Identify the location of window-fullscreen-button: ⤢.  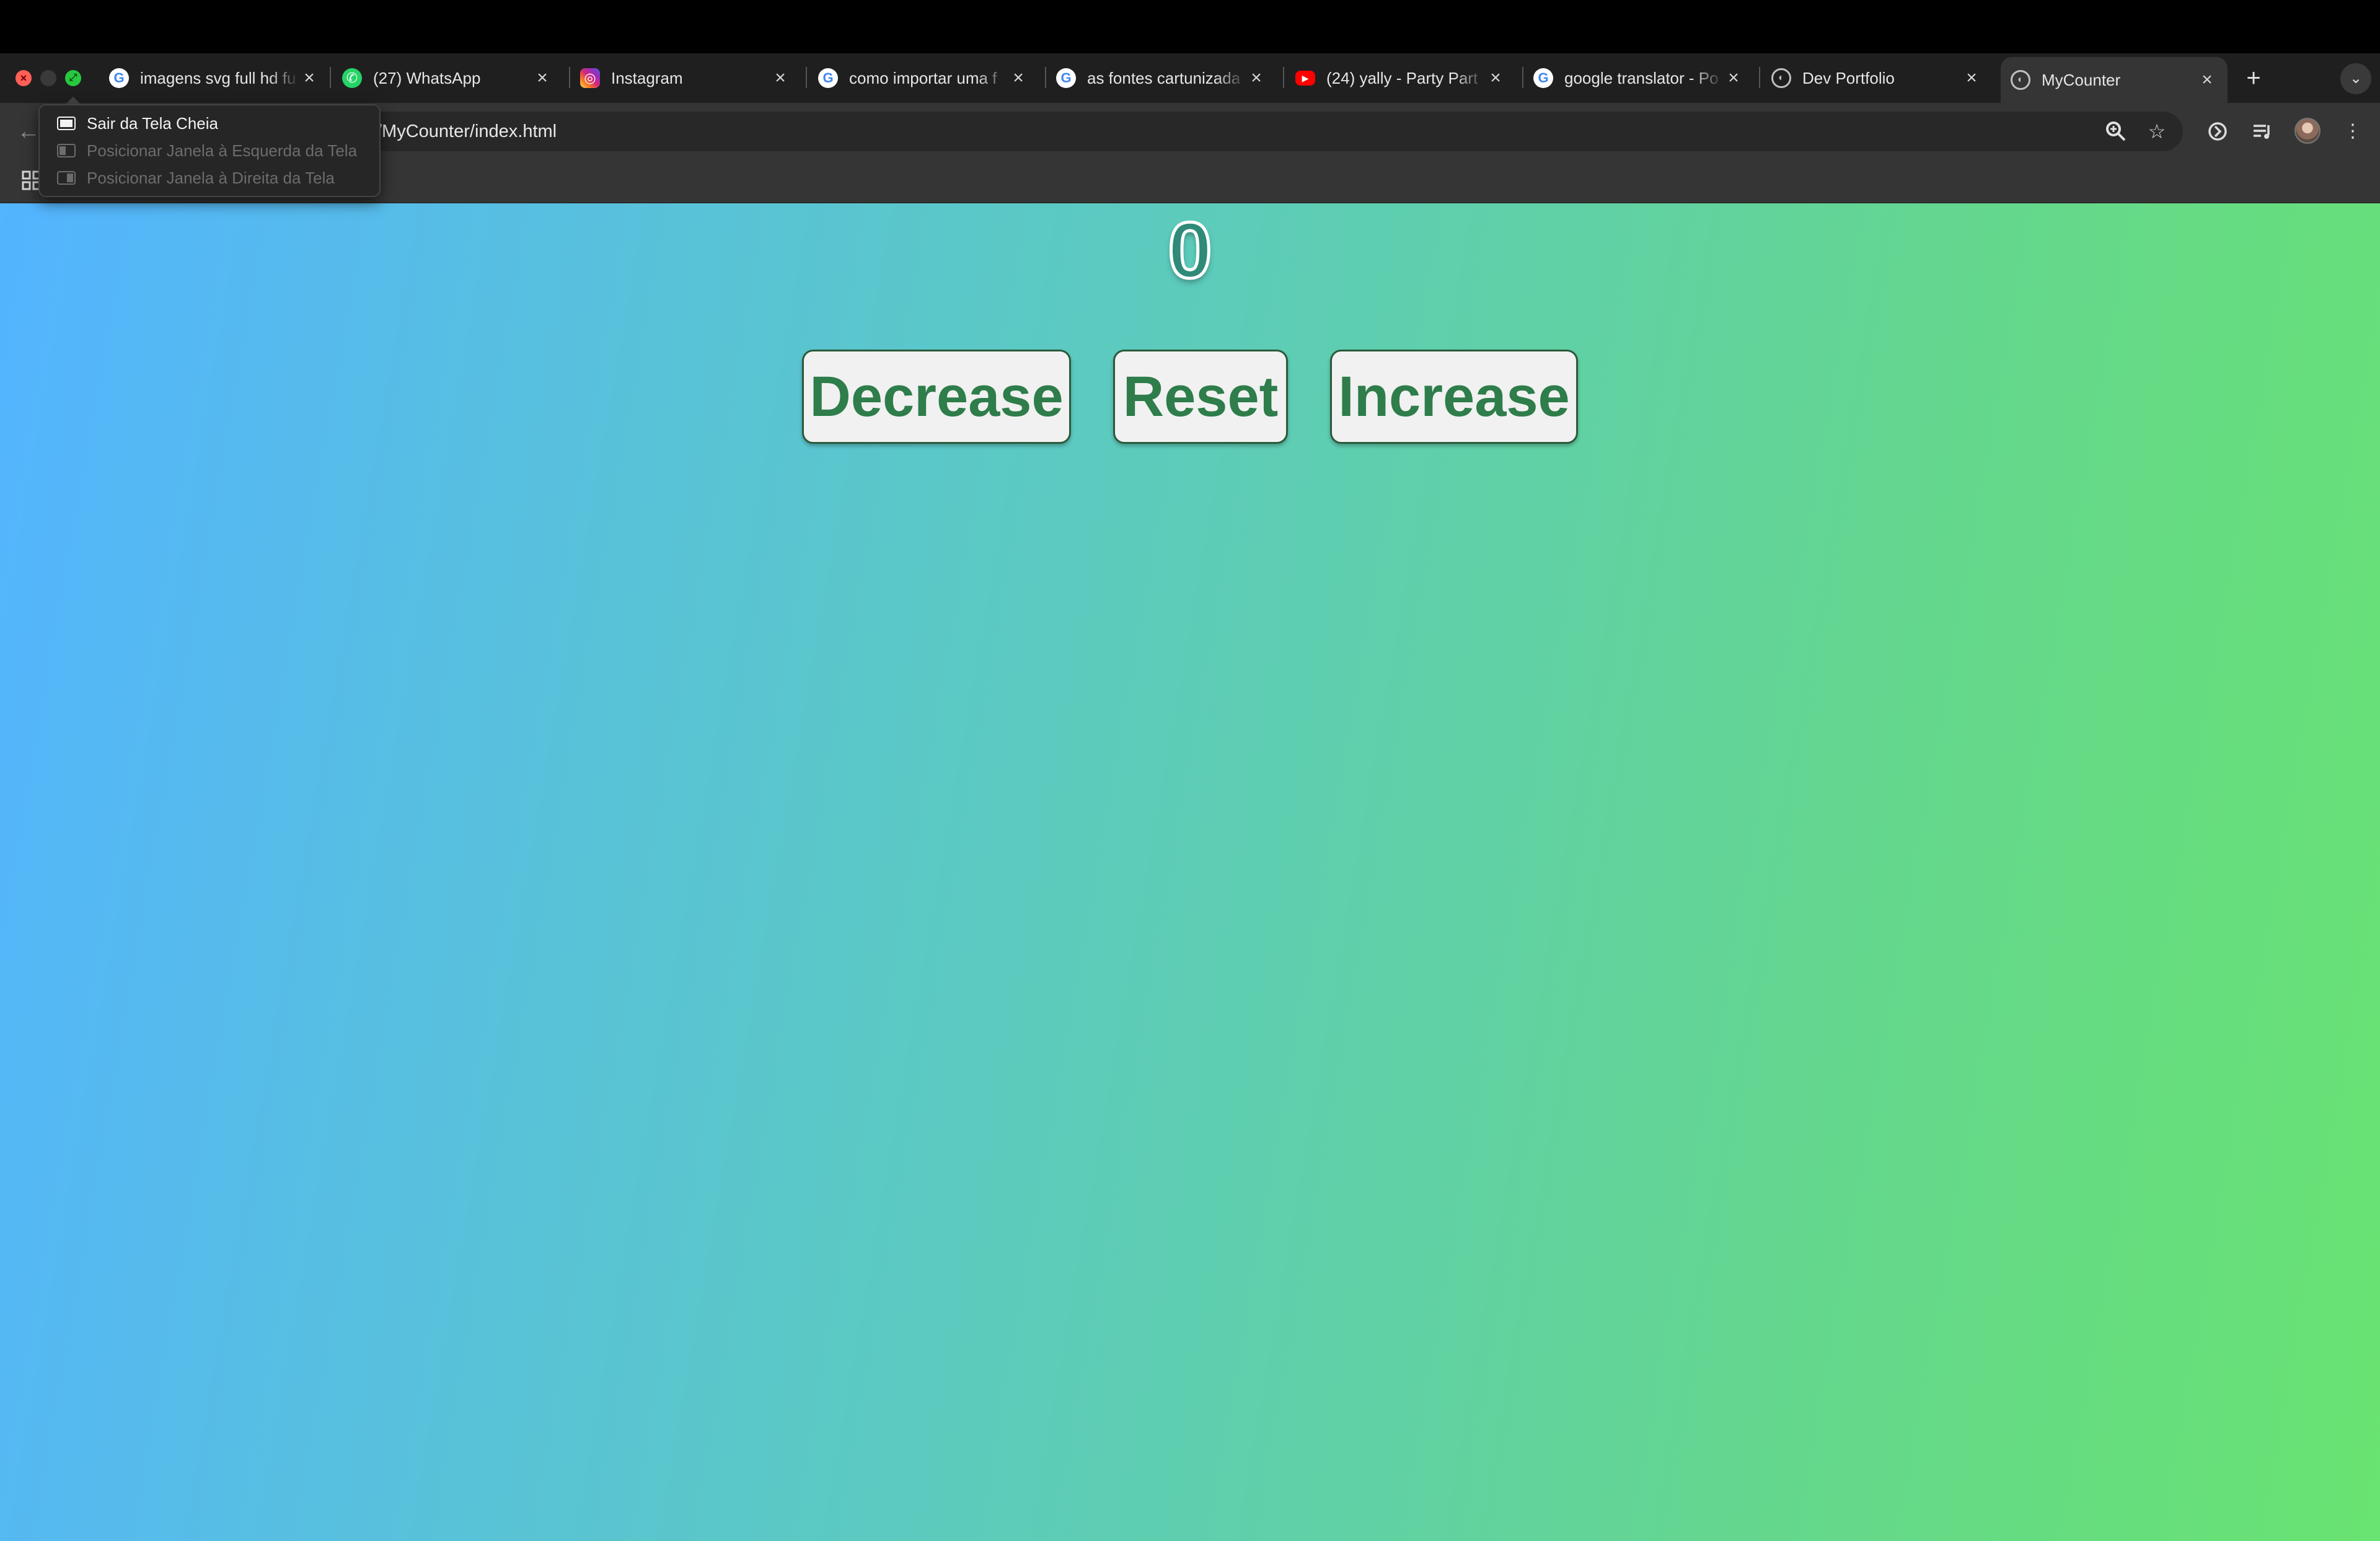
(73, 78).